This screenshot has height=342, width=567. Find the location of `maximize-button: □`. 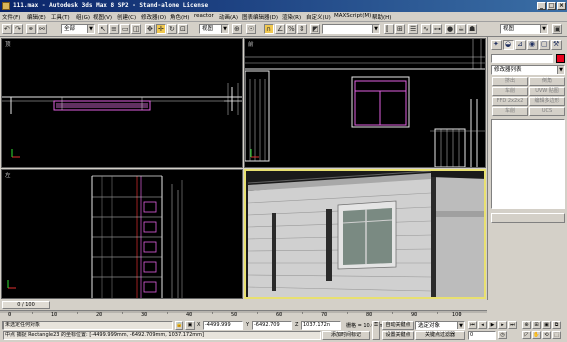

maximize-button: □ is located at coordinates (551, 6).